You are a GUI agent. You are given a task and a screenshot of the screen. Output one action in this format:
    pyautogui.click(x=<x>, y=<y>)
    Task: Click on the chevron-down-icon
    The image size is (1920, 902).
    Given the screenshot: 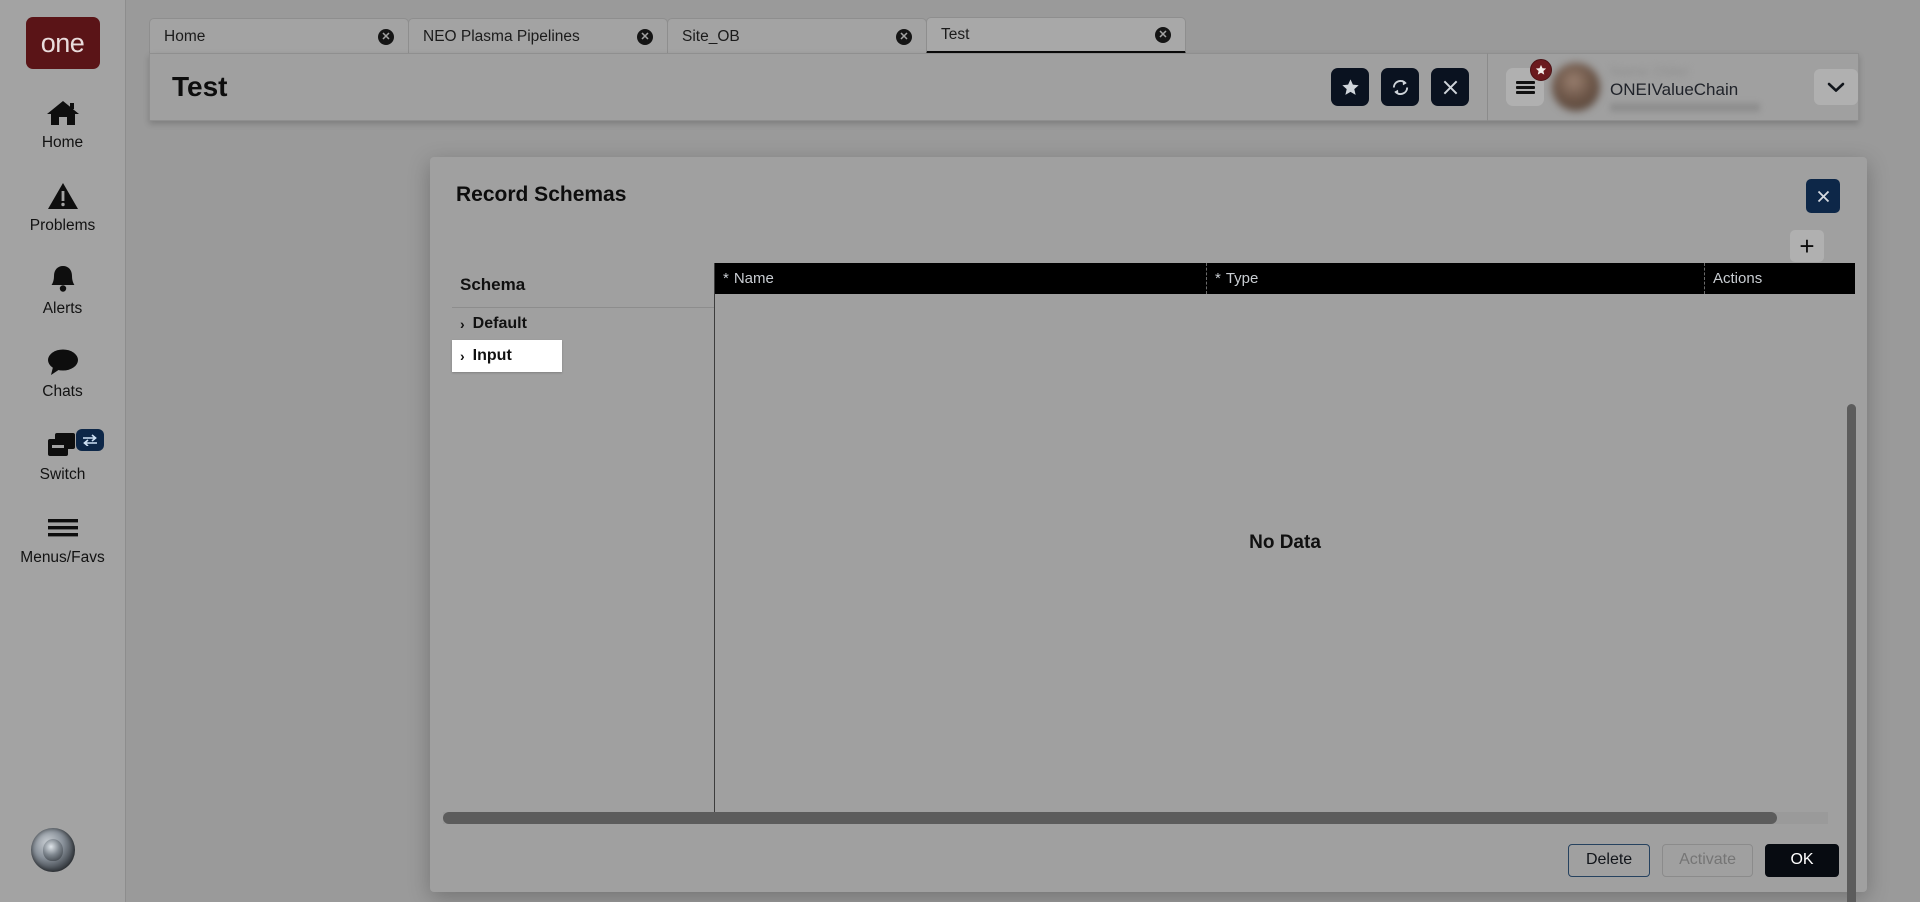 What is the action you would take?
    pyautogui.click(x=1836, y=87)
    